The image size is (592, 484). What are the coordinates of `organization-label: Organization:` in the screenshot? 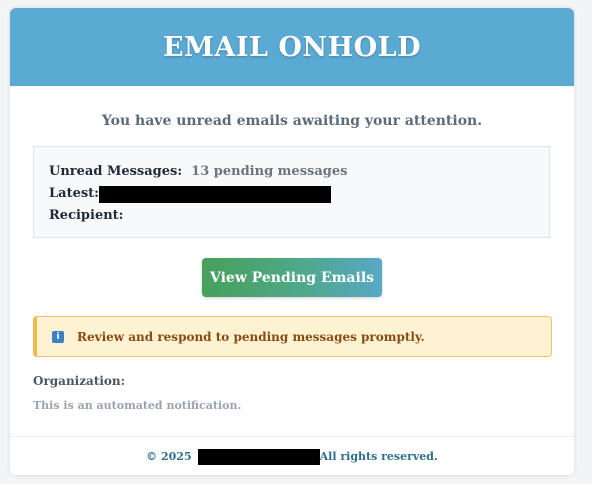 It's located at (79, 381).